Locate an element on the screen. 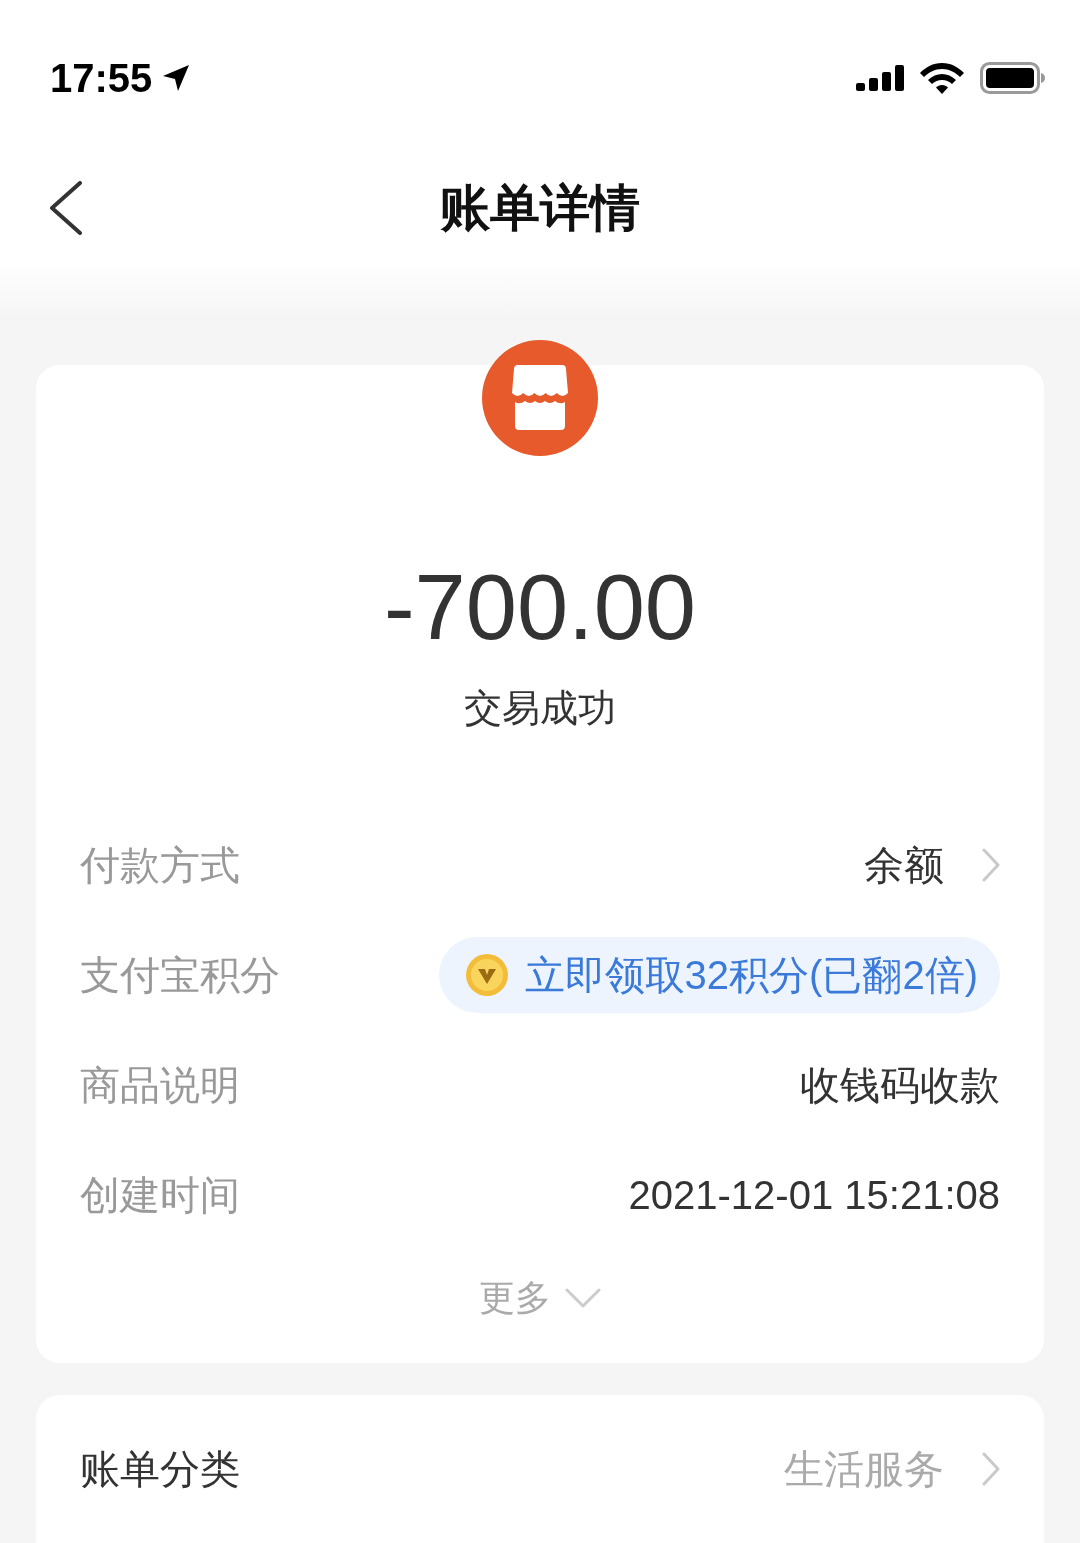 The image size is (1080, 1543). wifi-icon is located at coordinates (942, 78).